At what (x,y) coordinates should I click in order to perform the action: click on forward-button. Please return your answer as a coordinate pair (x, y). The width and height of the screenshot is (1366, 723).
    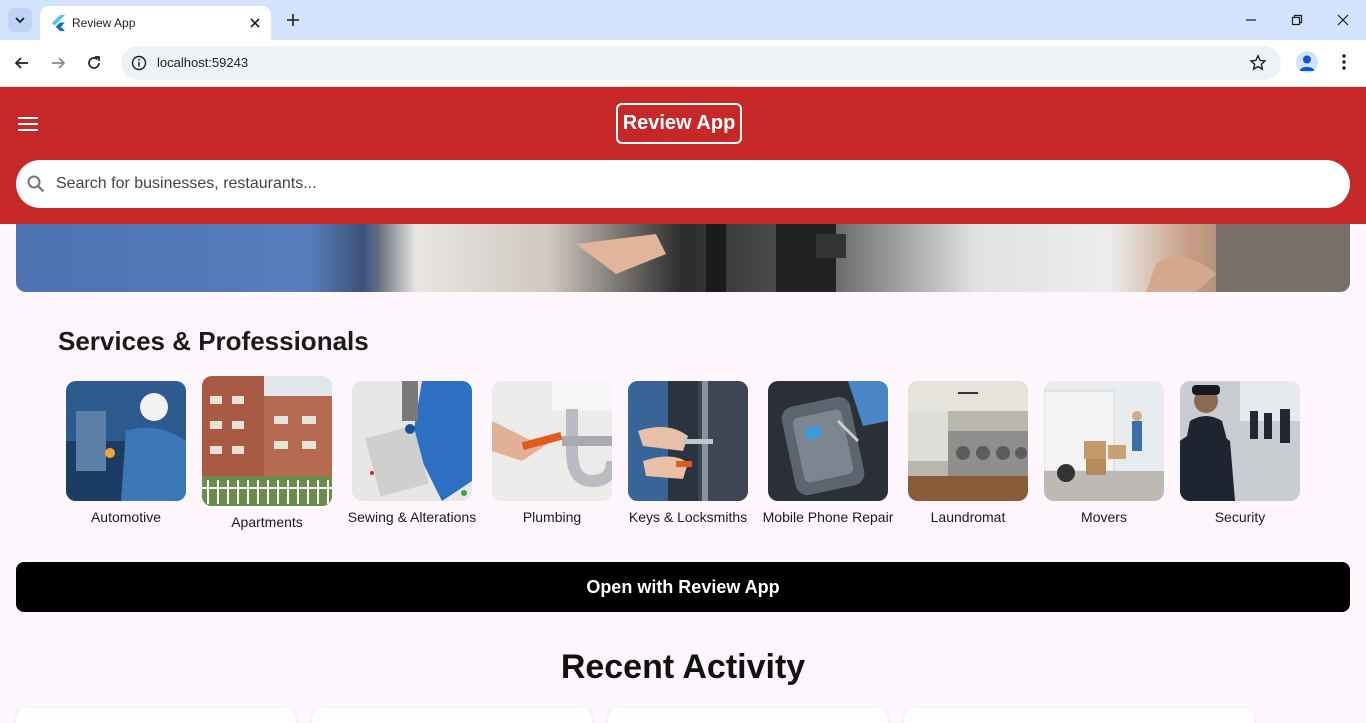
    Looking at the image, I should click on (58, 63).